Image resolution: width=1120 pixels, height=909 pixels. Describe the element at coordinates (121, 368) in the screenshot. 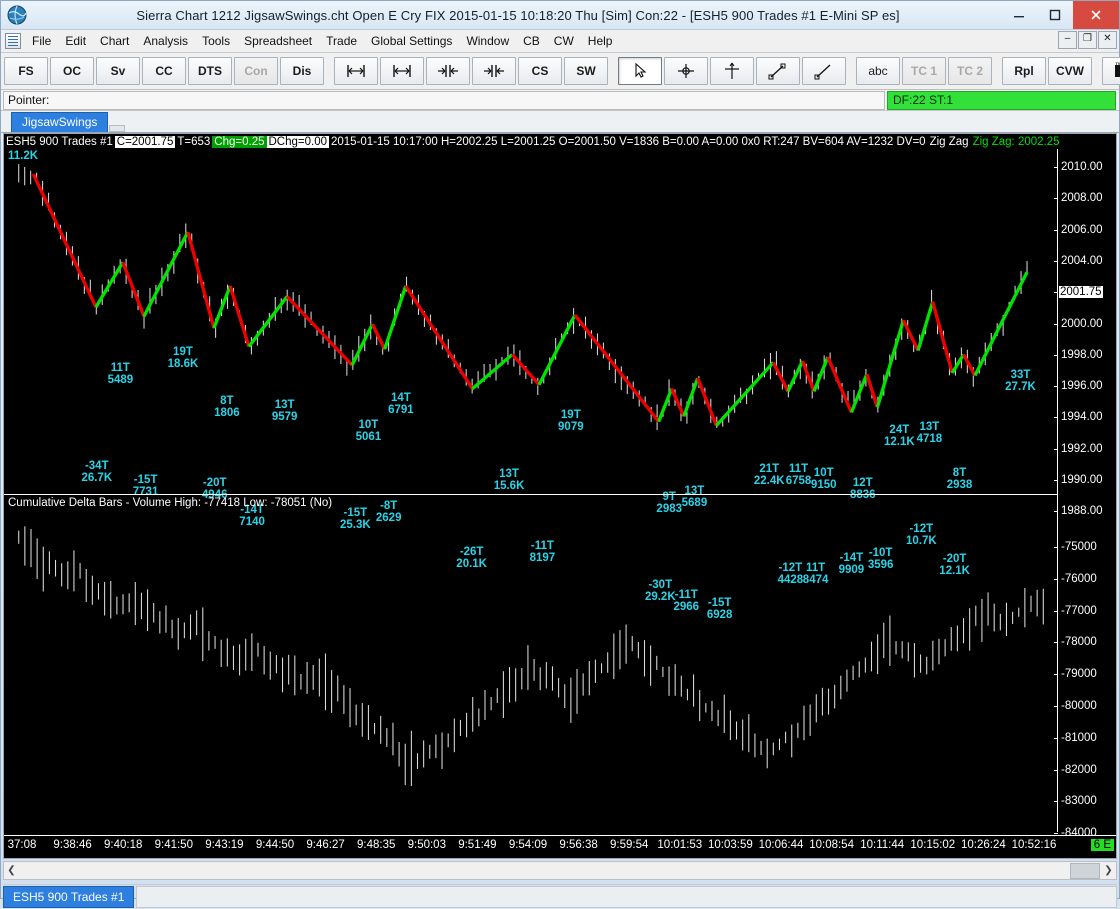

I see `swing-label-trades: 11T` at that location.